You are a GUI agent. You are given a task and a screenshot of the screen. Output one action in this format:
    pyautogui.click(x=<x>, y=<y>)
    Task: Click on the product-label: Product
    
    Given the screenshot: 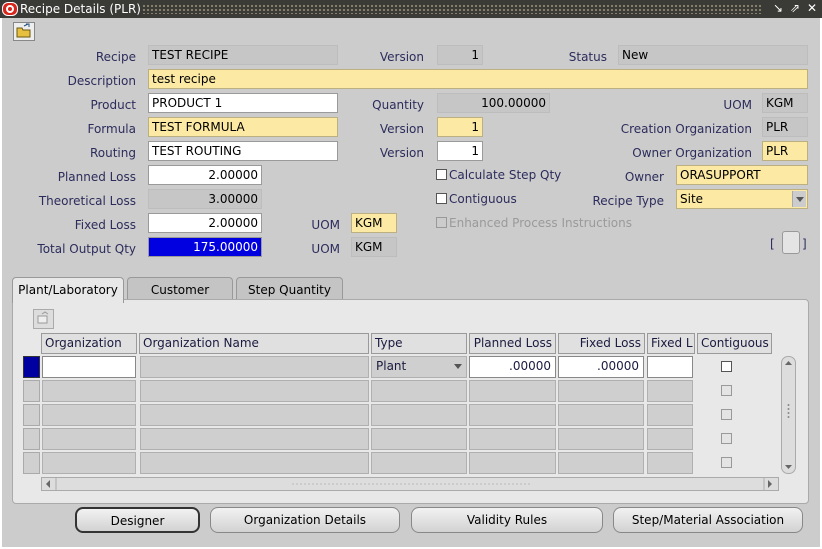 What is the action you would take?
    pyautogui.click(x=113, y=105)
    